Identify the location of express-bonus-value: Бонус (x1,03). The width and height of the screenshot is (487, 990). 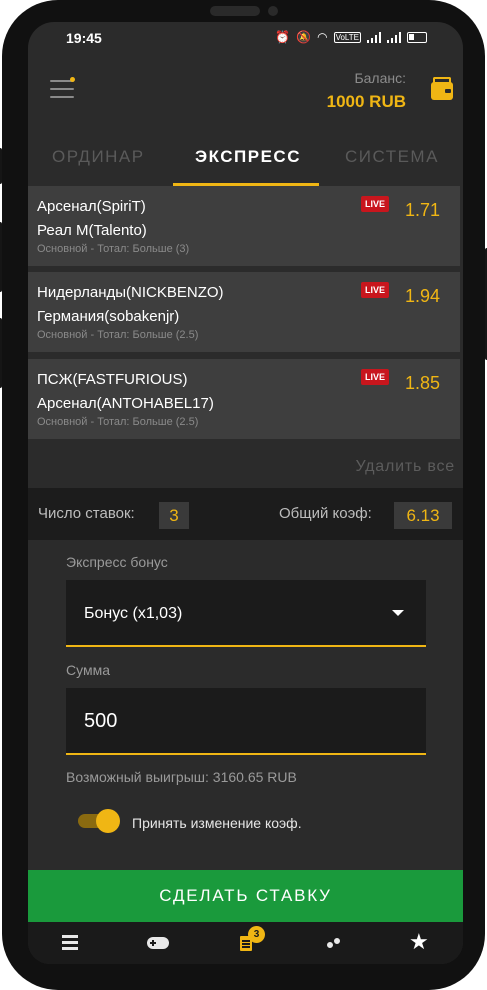
(133, 613).